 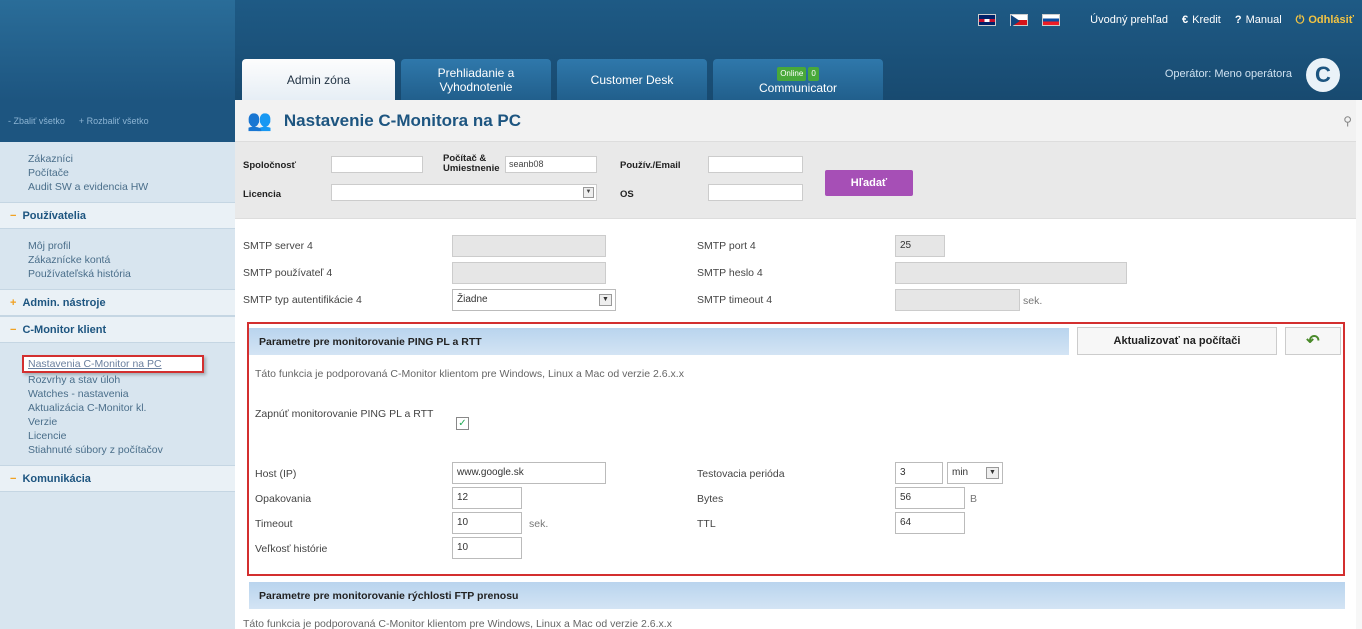 I want to click on computer-input: seanb08, so click(x=551, y=164).